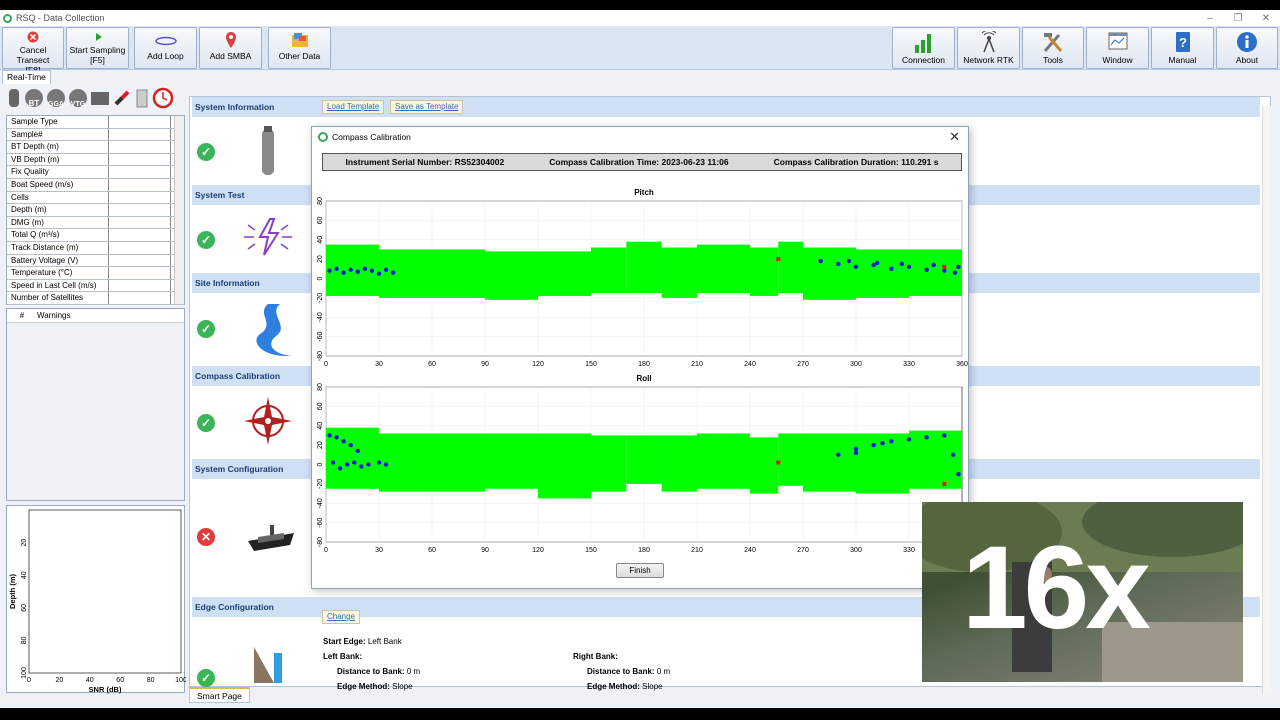 The height and width of the screenshot is (720, 1280). What do you see at coordinates (24, 640) in the screenshot?
I see `snr-y-tick-label: 80` at bounding box center [24, 640].